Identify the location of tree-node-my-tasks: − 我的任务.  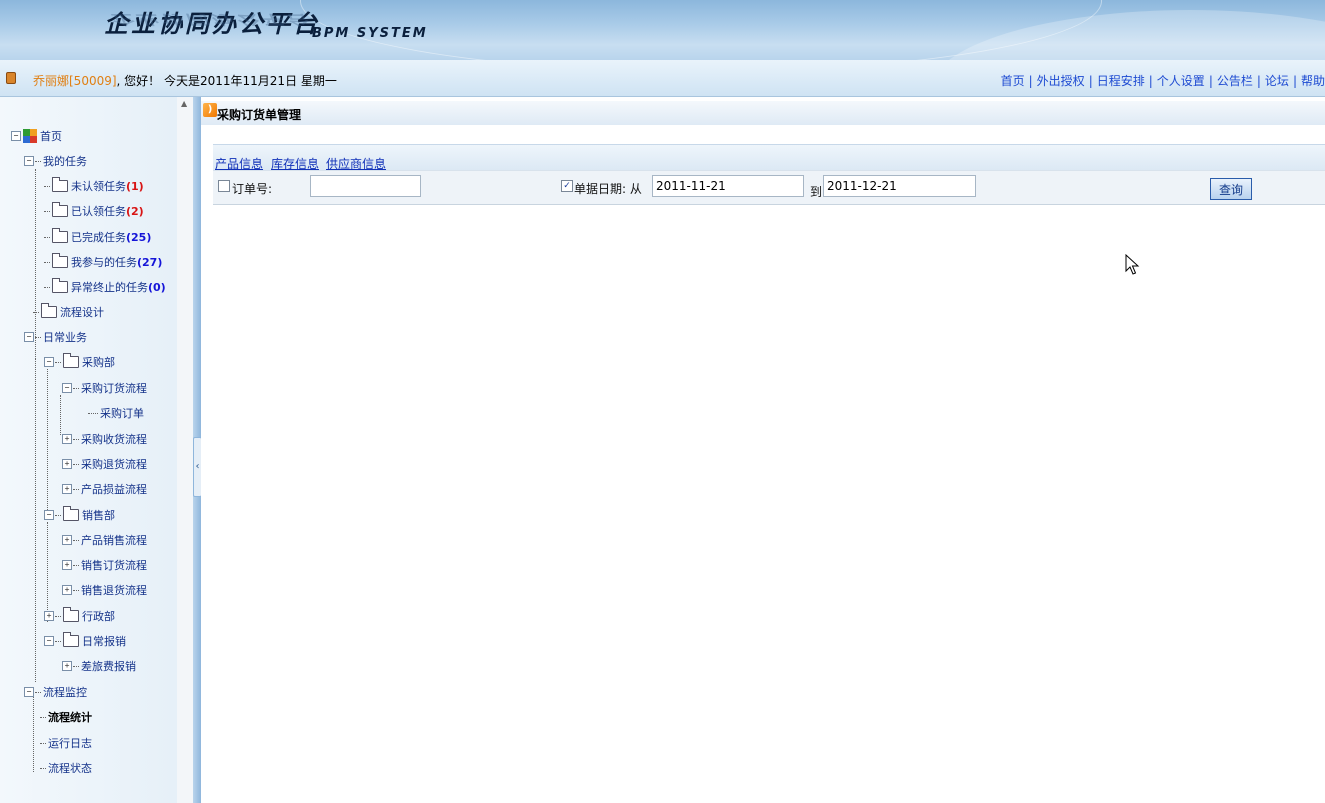
(55, 161).